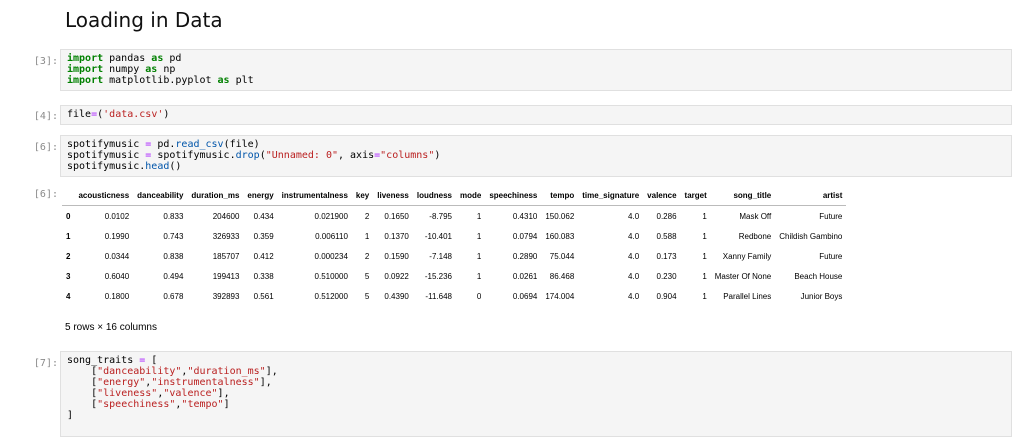 The height and width of the screenshot is (441, 1024). Describe the element at coordinates (117, 276) in the screenshot. I see `table-cell: 0.6040` at that location.